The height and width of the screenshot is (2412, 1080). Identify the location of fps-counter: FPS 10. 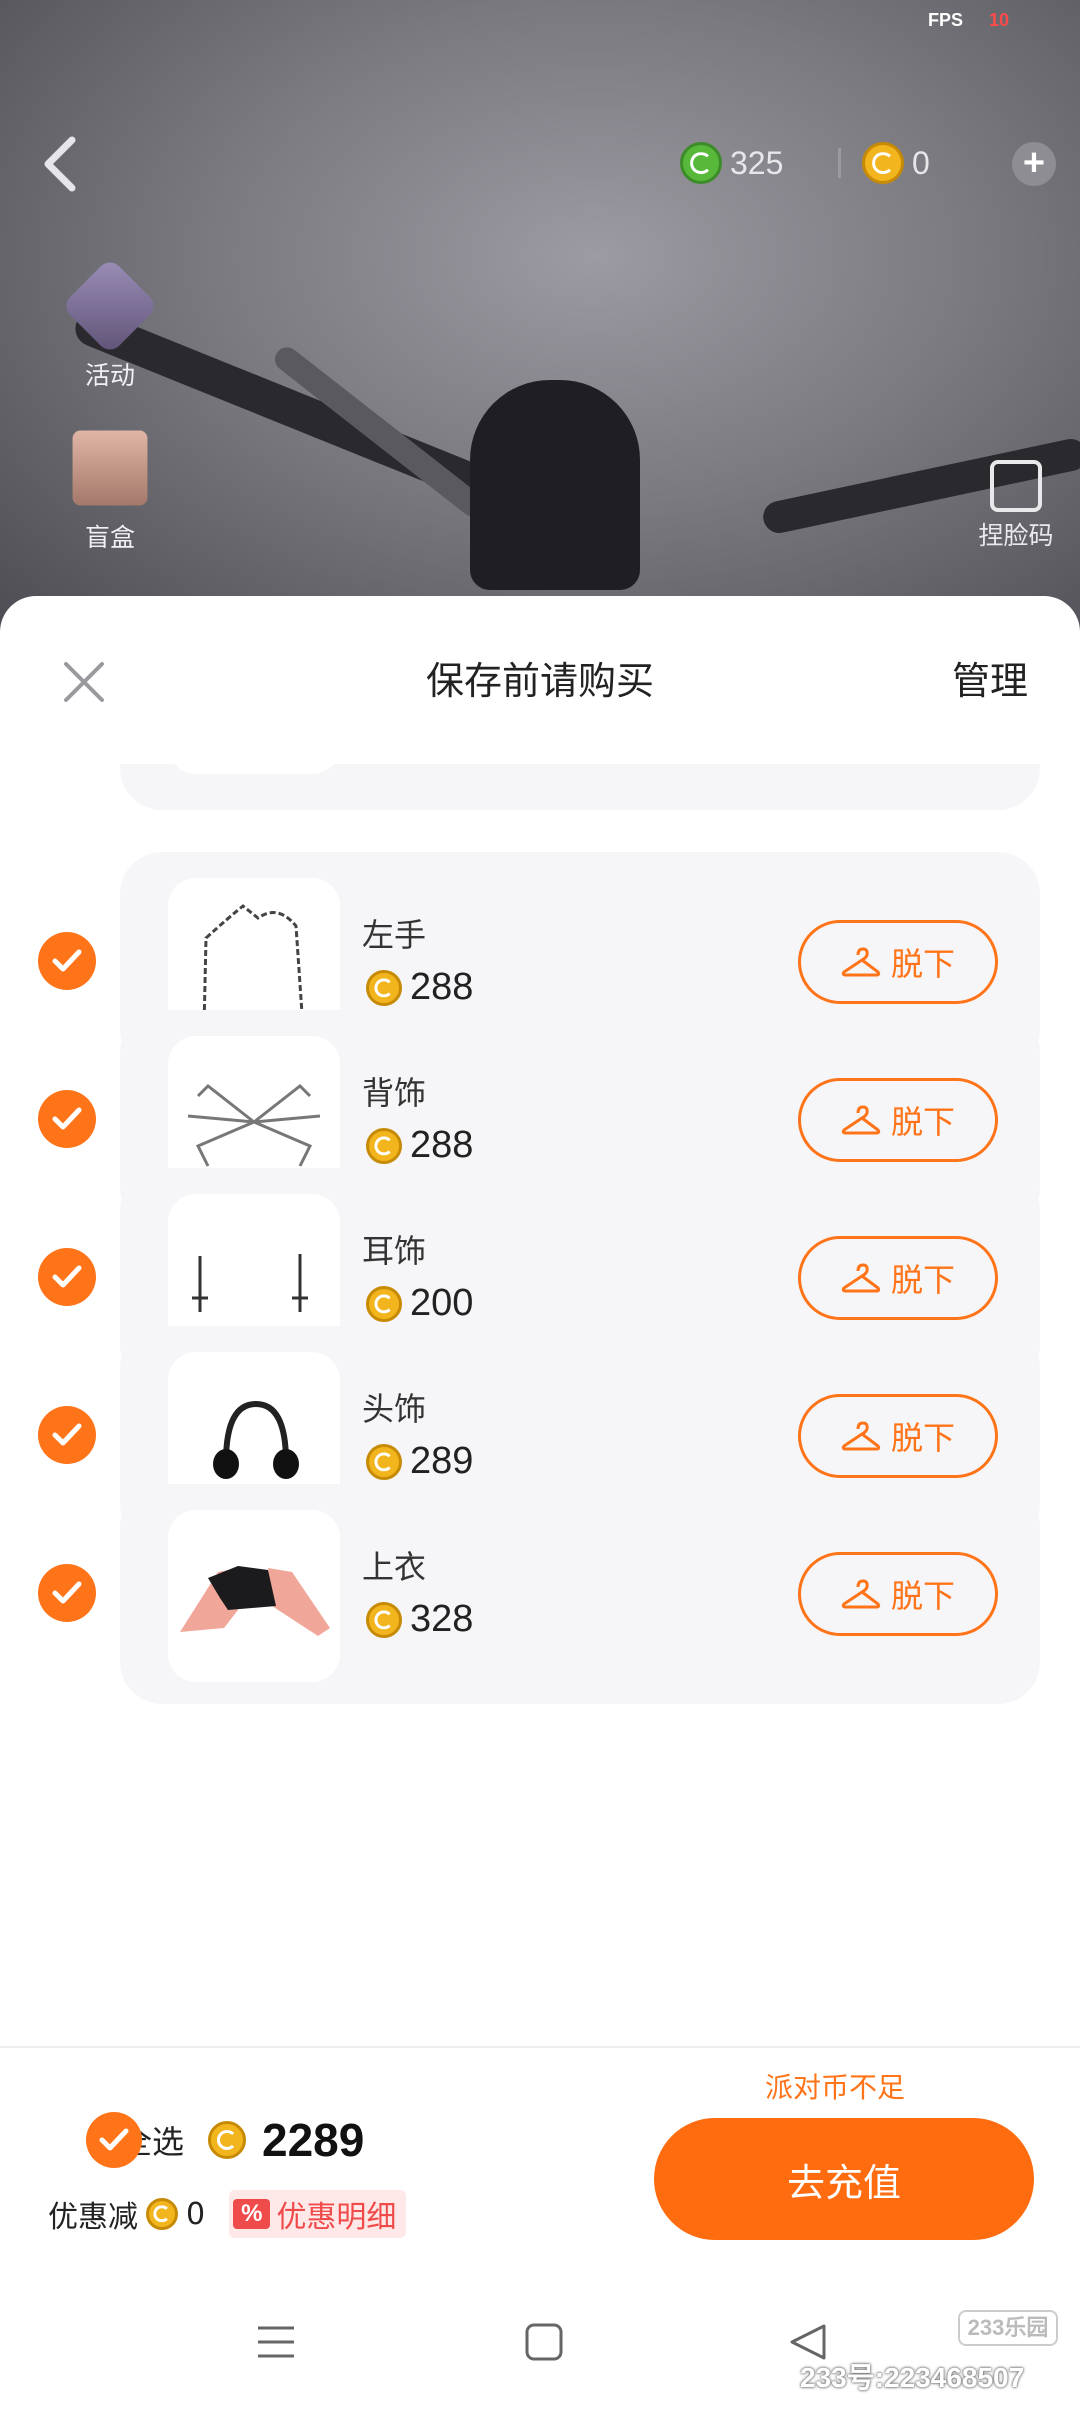
(969, 20).